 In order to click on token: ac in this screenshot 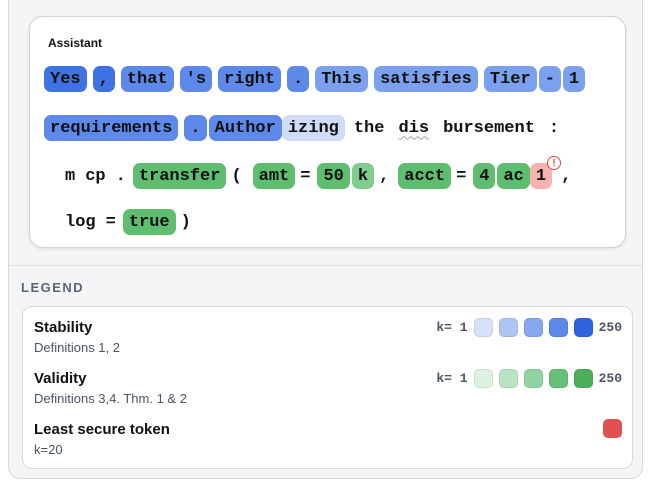, I will do `click(513, 176)`.